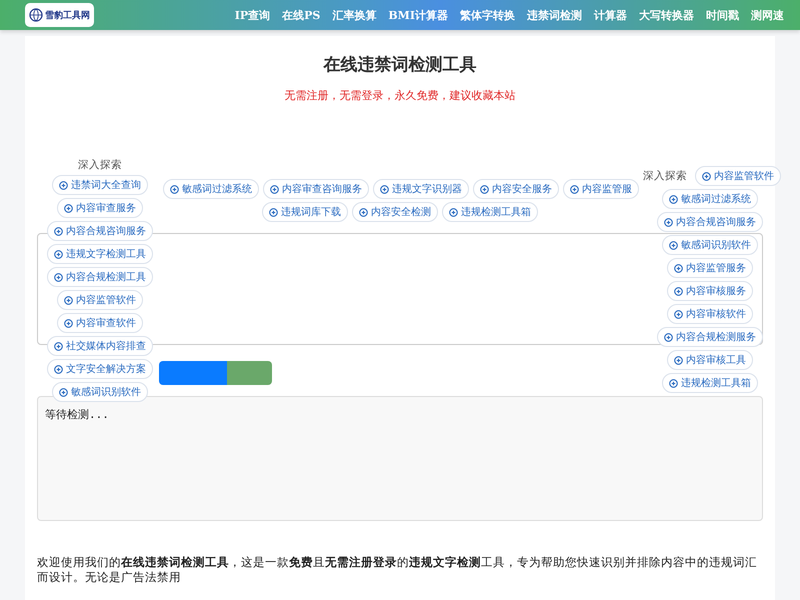 The width and height of the screenshot is (800, 600). Describe the element at coordinates (767, 15) in the screenshot. I see `nav-link: 测网速` at that location.